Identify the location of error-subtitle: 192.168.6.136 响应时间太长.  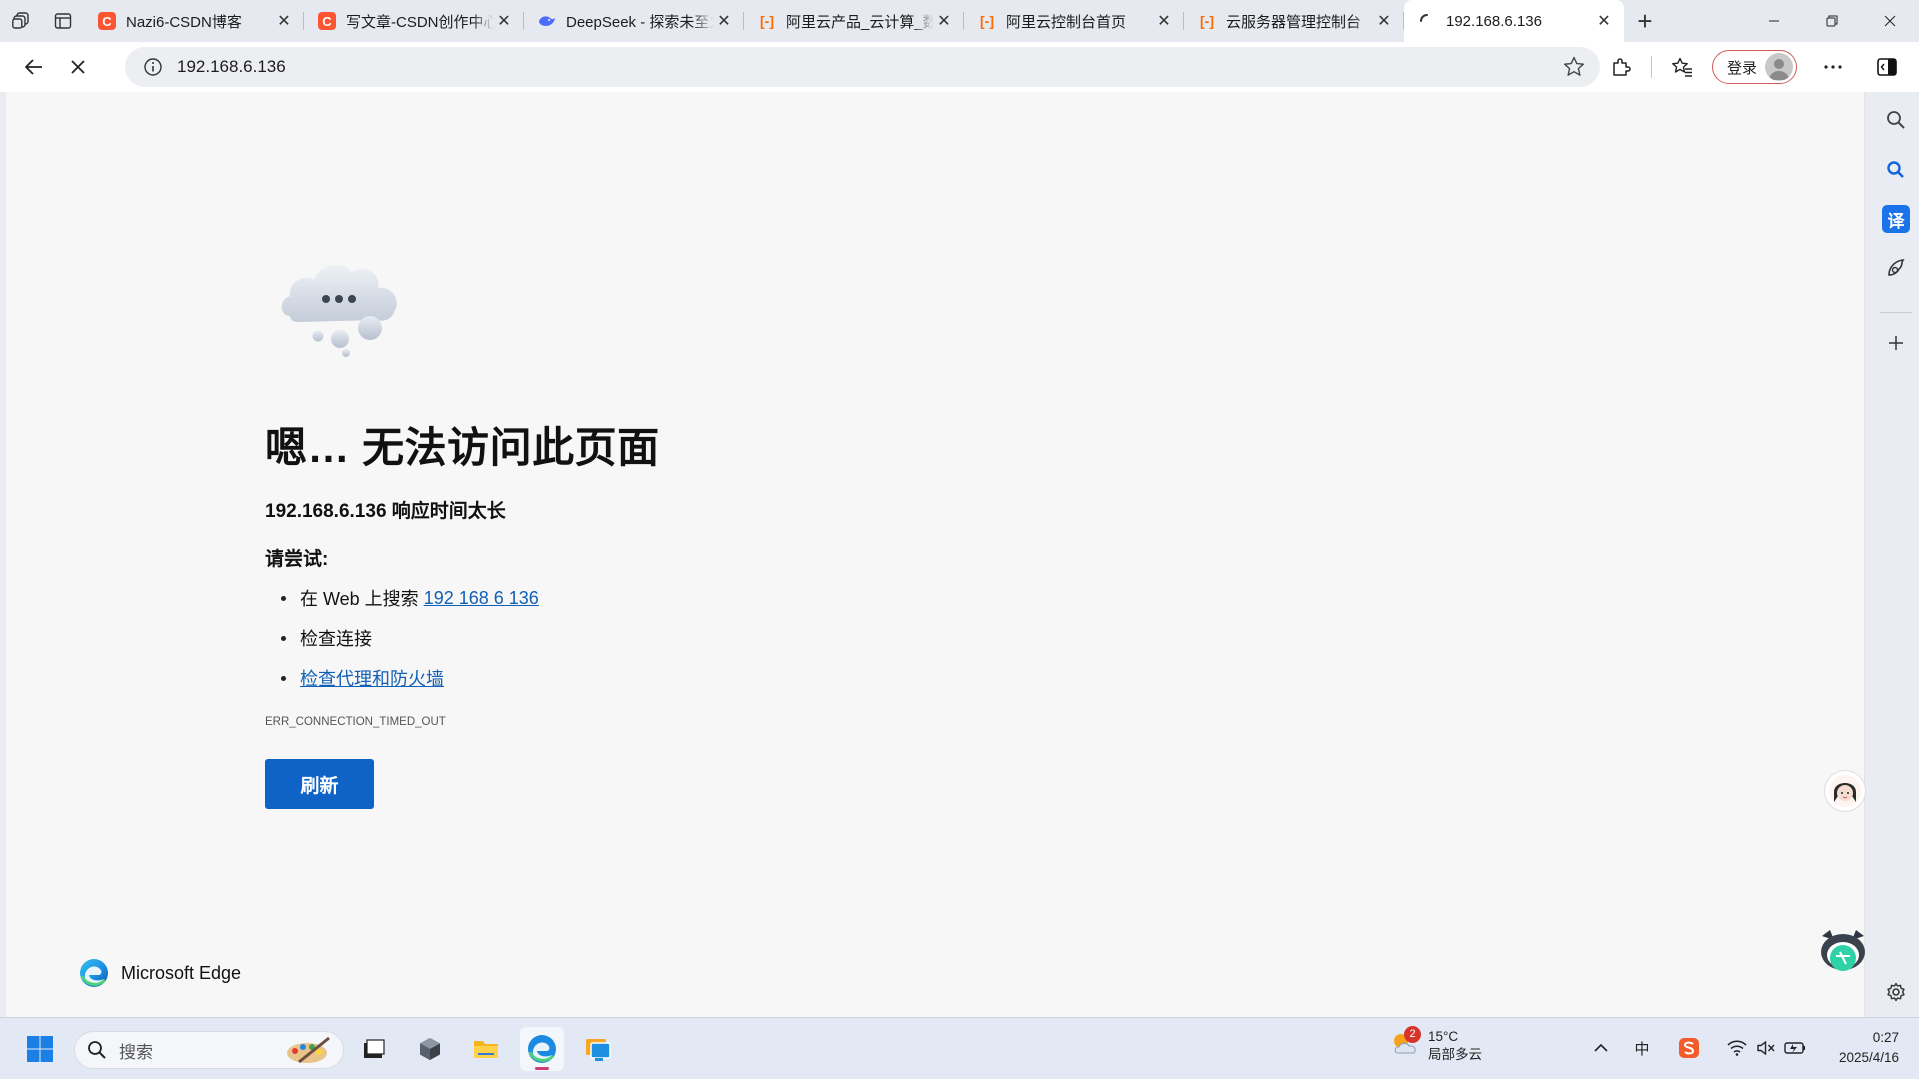
(385, 511).